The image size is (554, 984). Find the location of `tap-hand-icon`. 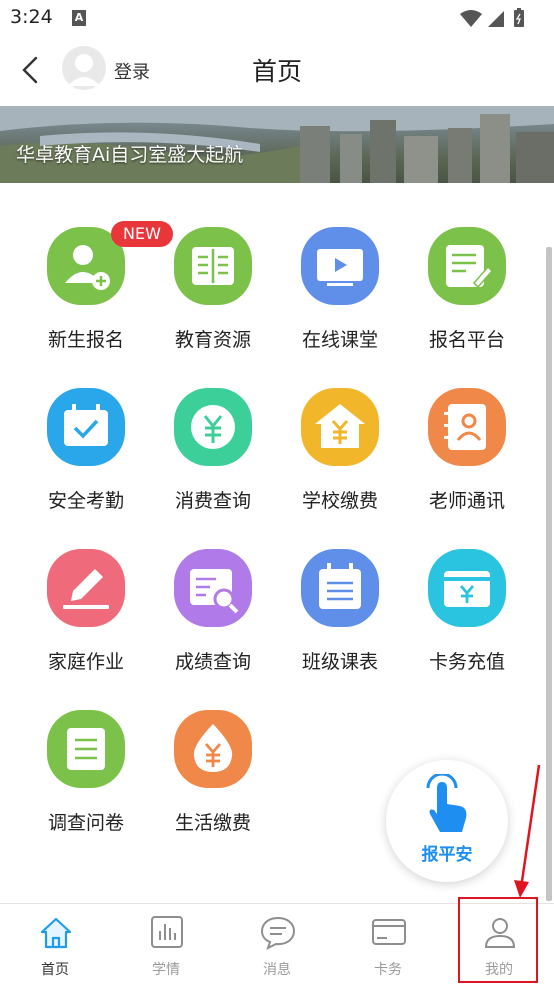

tap-hand-icon is located at coordinates (446, 803).